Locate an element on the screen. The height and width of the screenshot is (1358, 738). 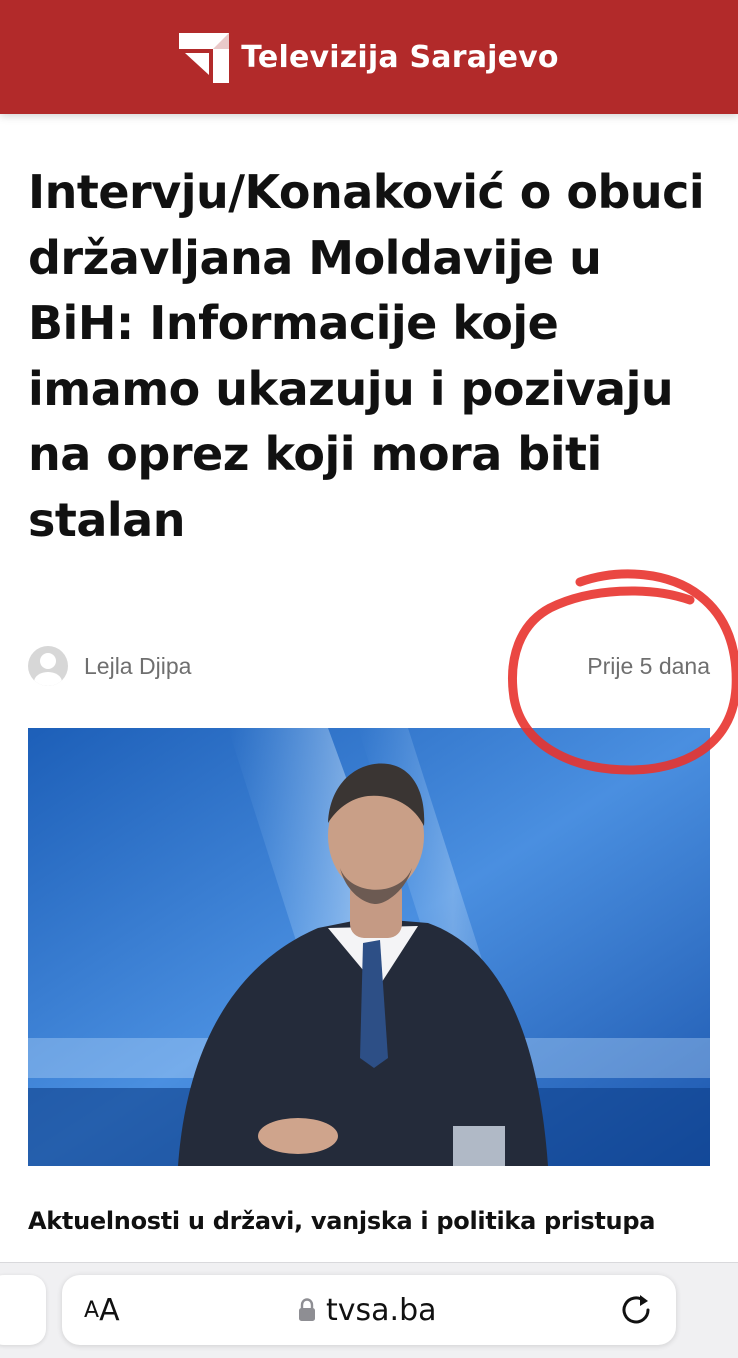
reader-options-button: A A is located at coordinates (102, 1310).